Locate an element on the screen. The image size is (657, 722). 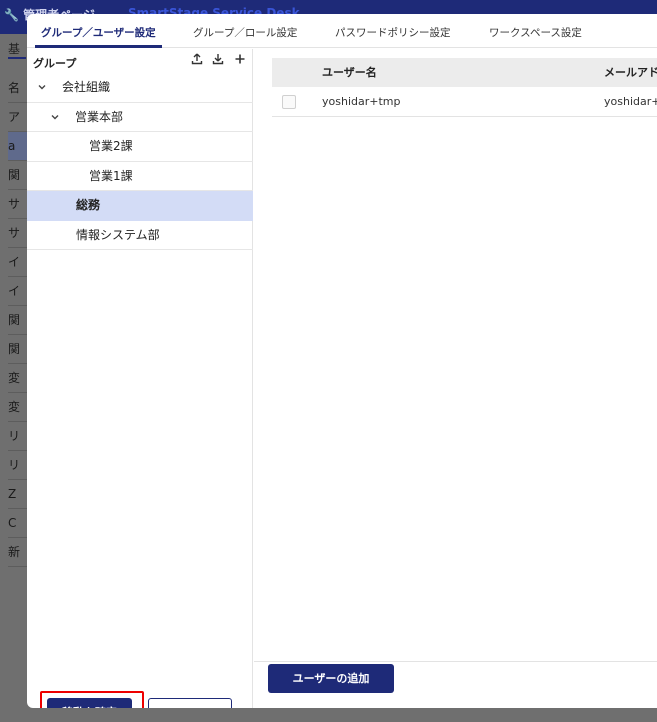
tab-group-role-settings: グループ／ロール設定 is located at coordinates (245, 31).